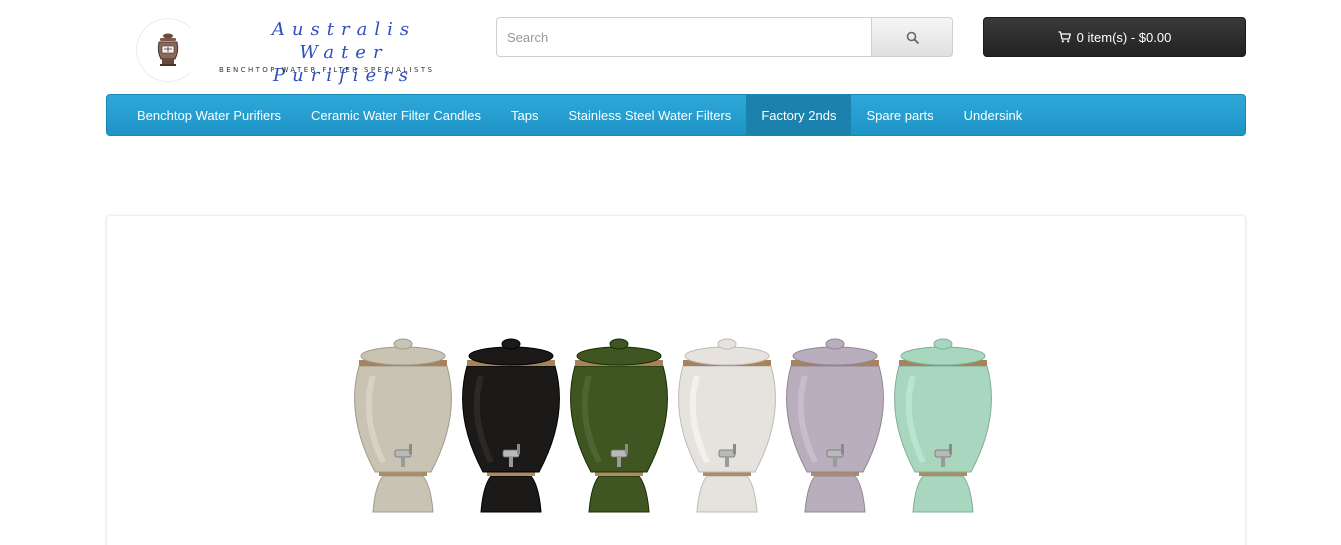 The height and width of the screenshot is (545, 1341). I want to click on search-button, so click(912, 37).